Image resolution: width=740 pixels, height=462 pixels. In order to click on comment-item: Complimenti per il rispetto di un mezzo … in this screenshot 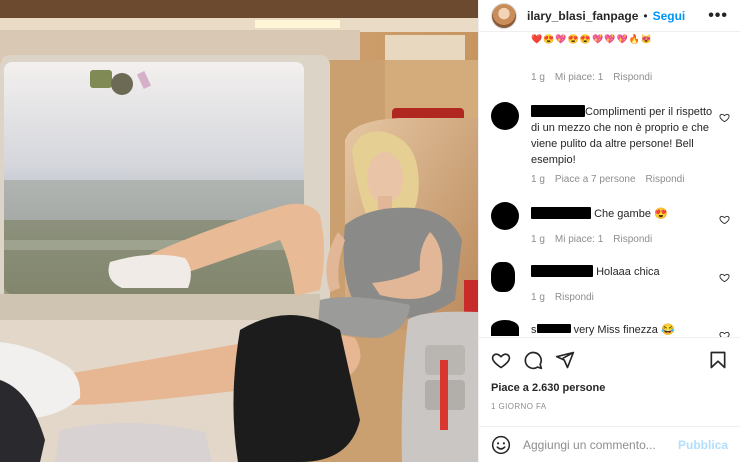, I will do `click(609, 145)`.